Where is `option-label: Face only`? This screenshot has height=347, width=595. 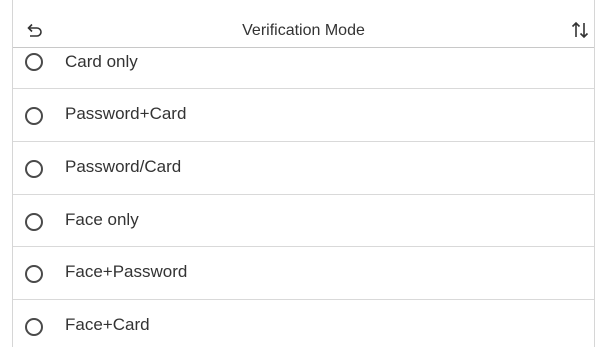 option-label: Face only is located at coordinates (102, 219).